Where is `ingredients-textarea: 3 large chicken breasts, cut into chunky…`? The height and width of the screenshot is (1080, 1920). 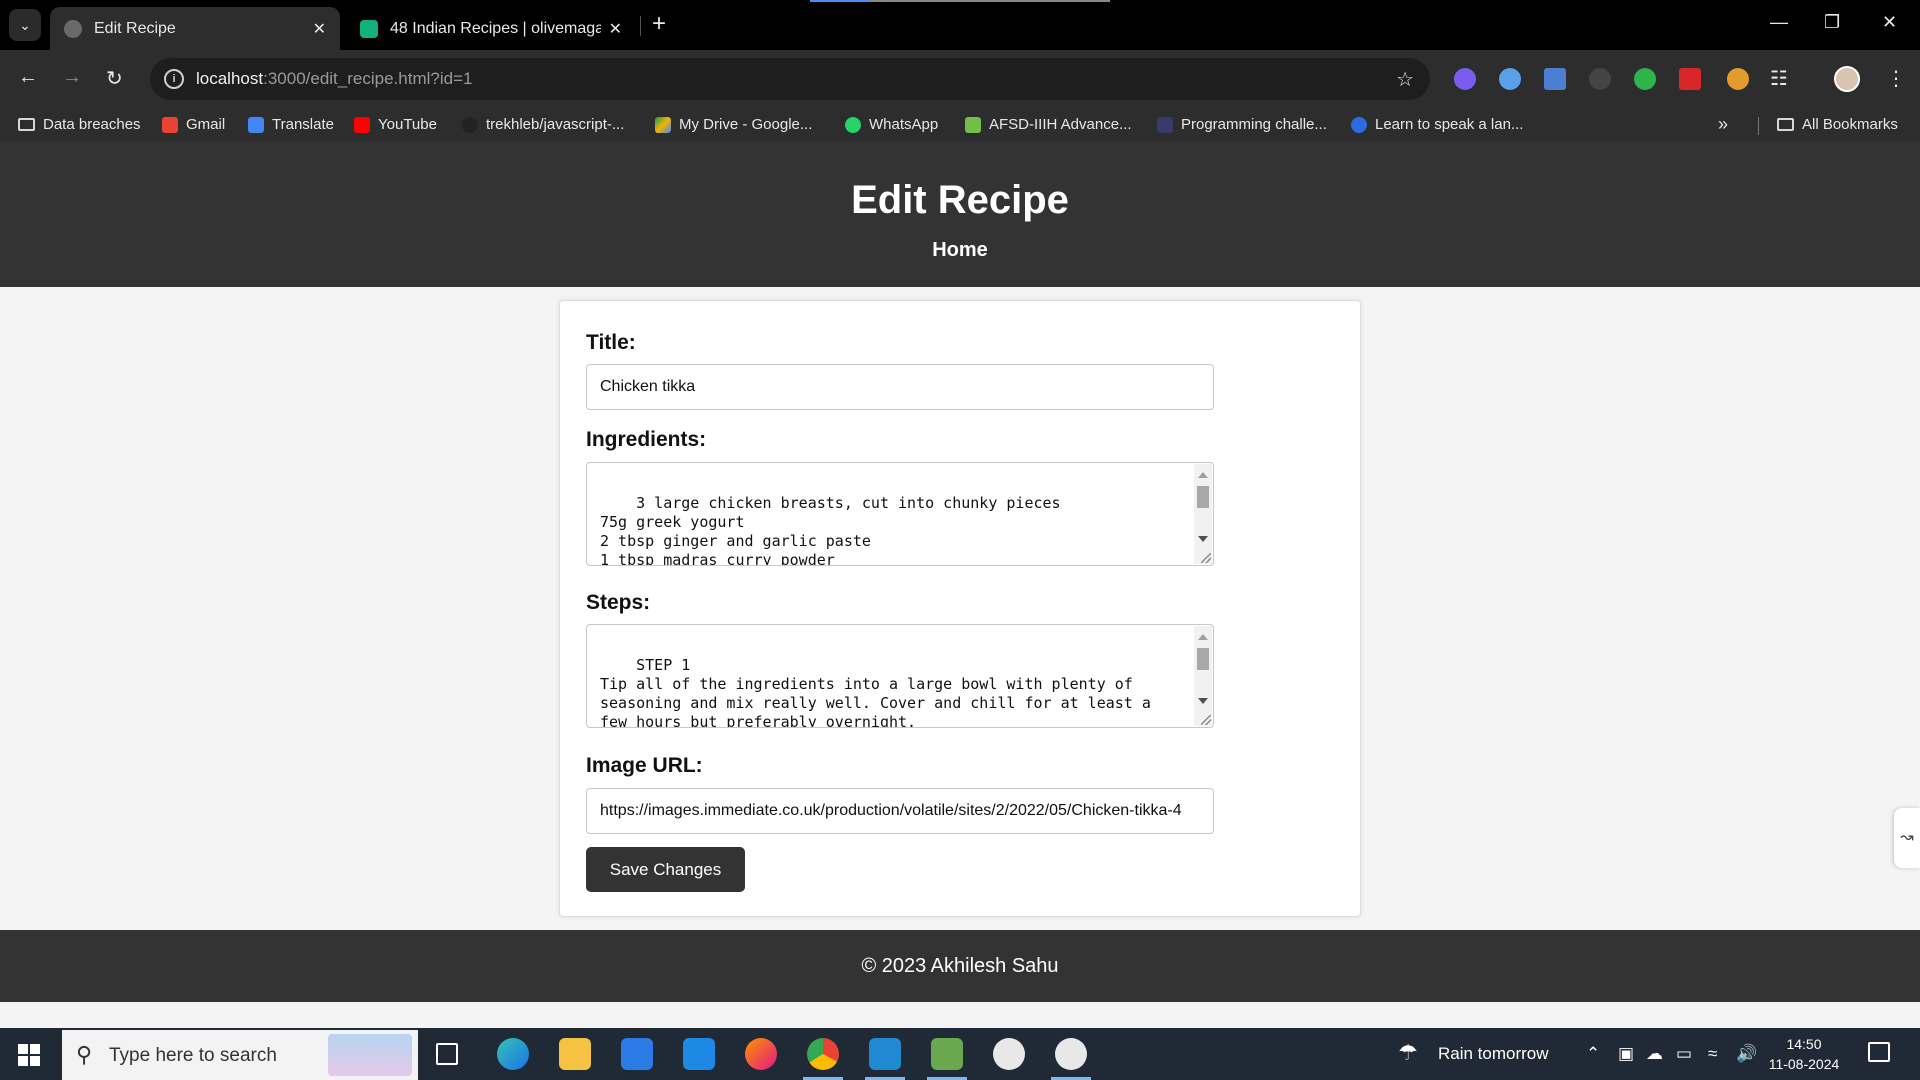
ingredients-textarea: 3 large chicken breasts, cut into chunky… is located at coordinates (900, 514).